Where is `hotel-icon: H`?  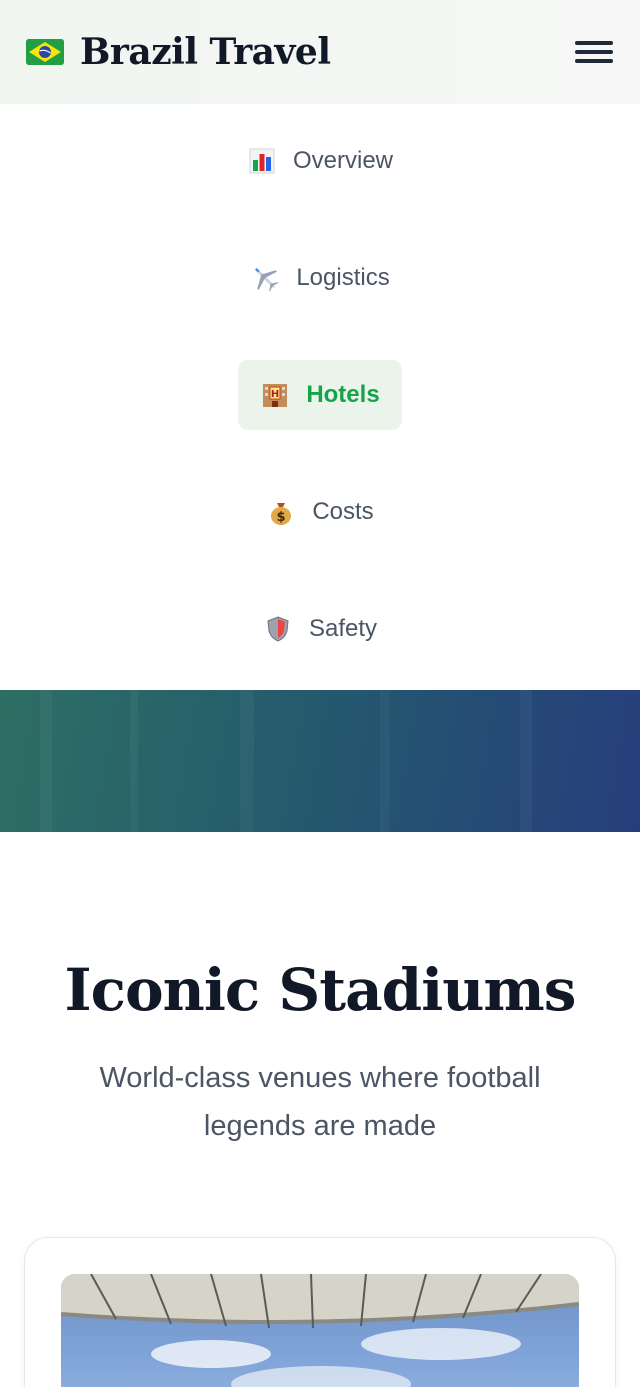 hotel-icon: H is located at coordinates (275, 395).